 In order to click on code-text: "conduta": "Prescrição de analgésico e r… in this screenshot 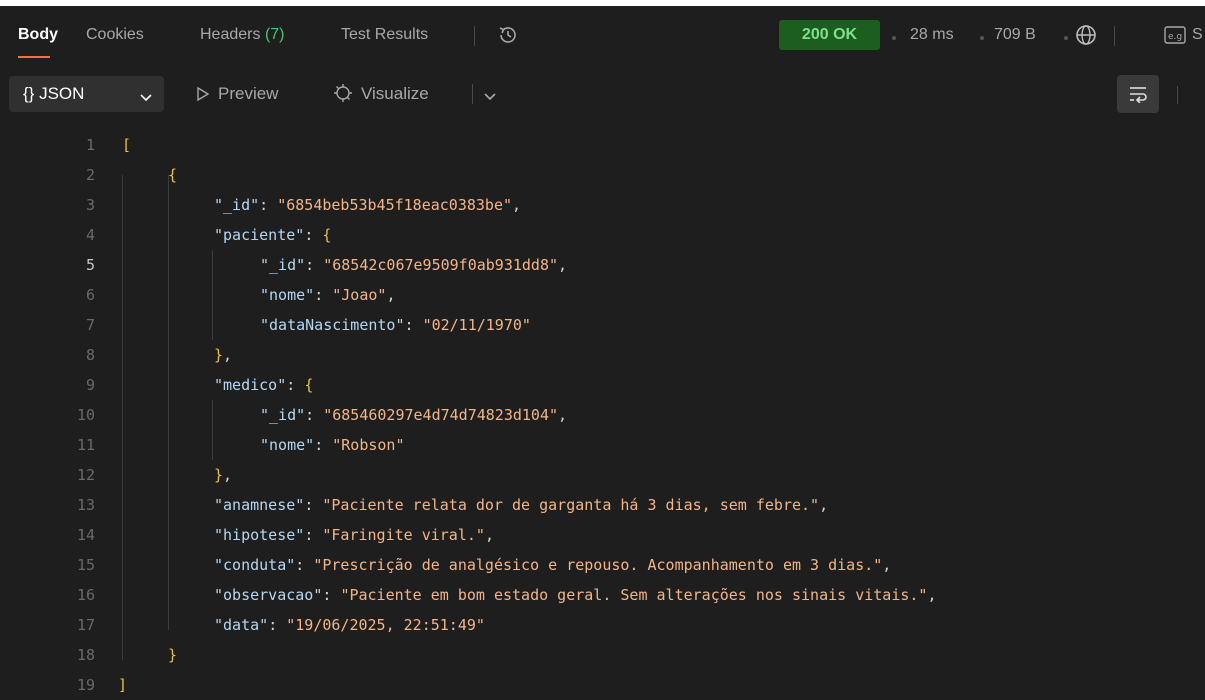, I will do `click(552, 565)`.